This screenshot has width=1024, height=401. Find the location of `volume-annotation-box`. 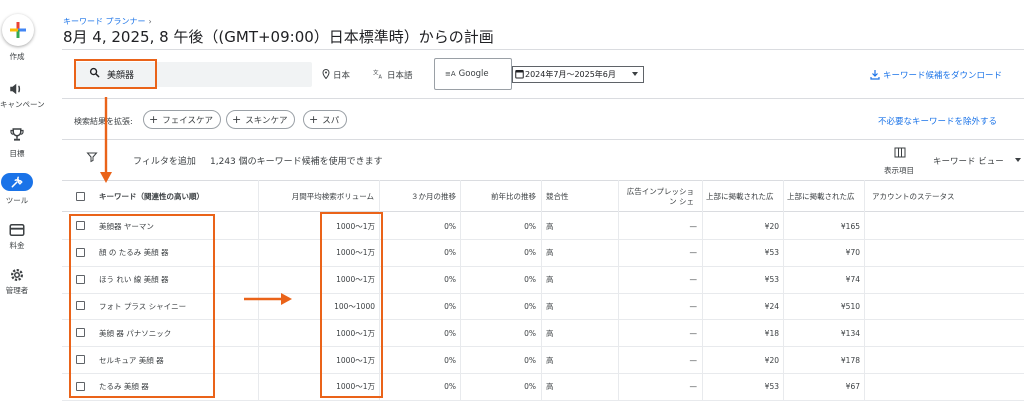

volume-annotation-box is located at coordinates (351, 305).